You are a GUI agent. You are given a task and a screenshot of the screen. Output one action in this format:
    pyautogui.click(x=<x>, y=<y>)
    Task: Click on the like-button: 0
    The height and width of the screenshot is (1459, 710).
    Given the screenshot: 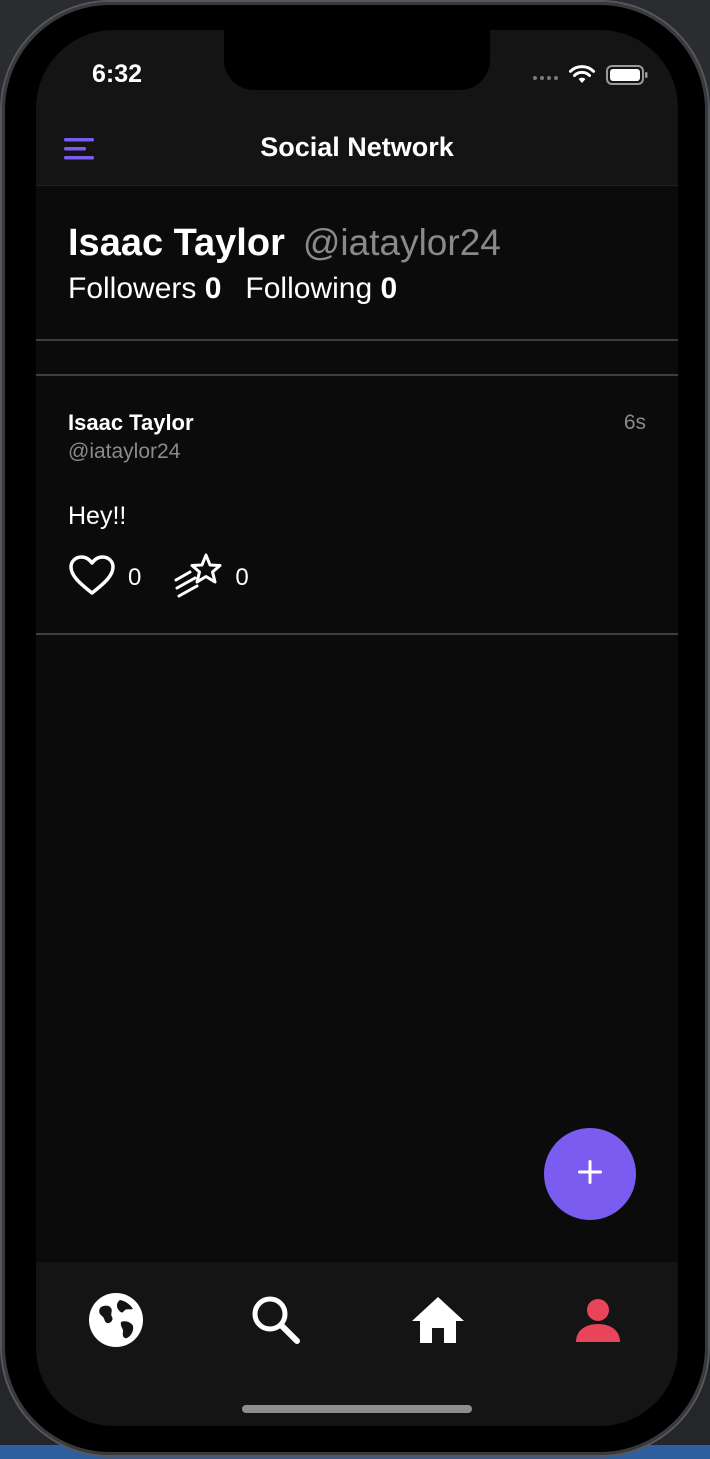 What is the action you would take?
    pyautogui.click(x=104, y=577)
    